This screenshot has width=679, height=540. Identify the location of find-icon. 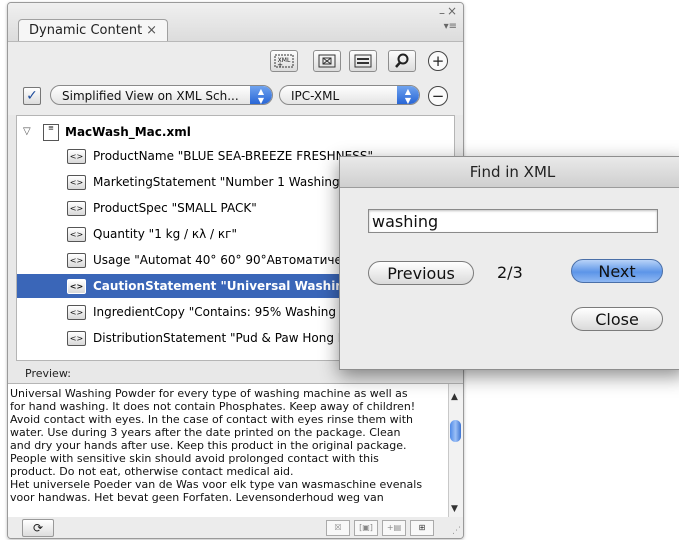
(402, 60).